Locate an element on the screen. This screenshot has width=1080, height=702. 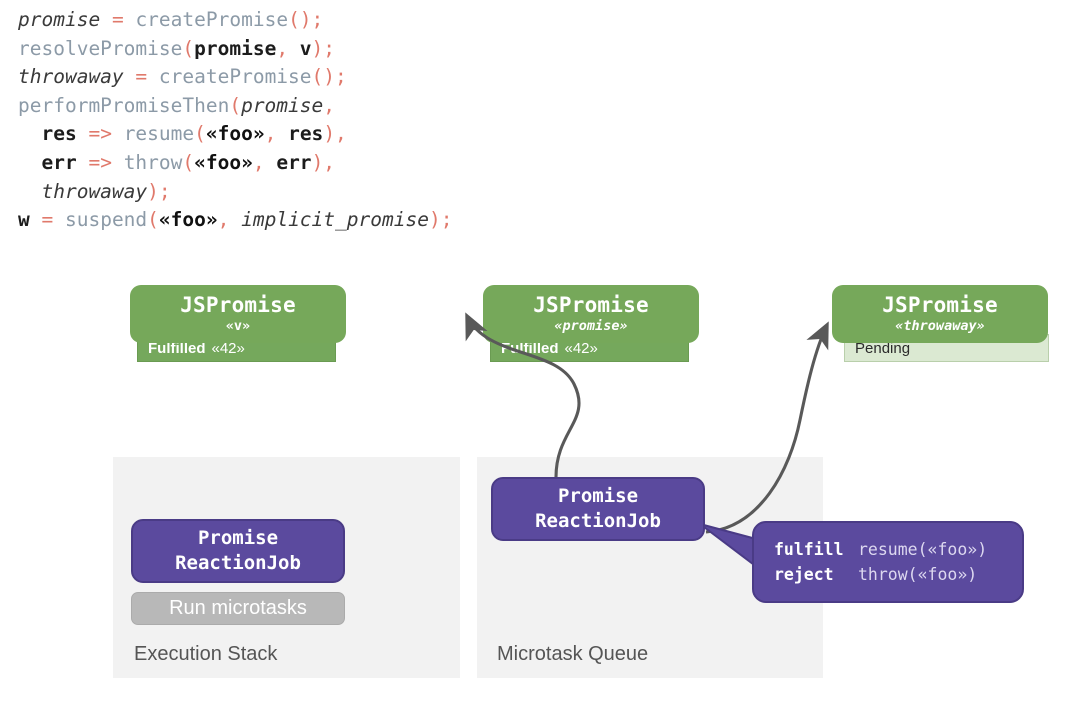
execution-stack-label: Execution Stack is located at coordinates (206, 654).